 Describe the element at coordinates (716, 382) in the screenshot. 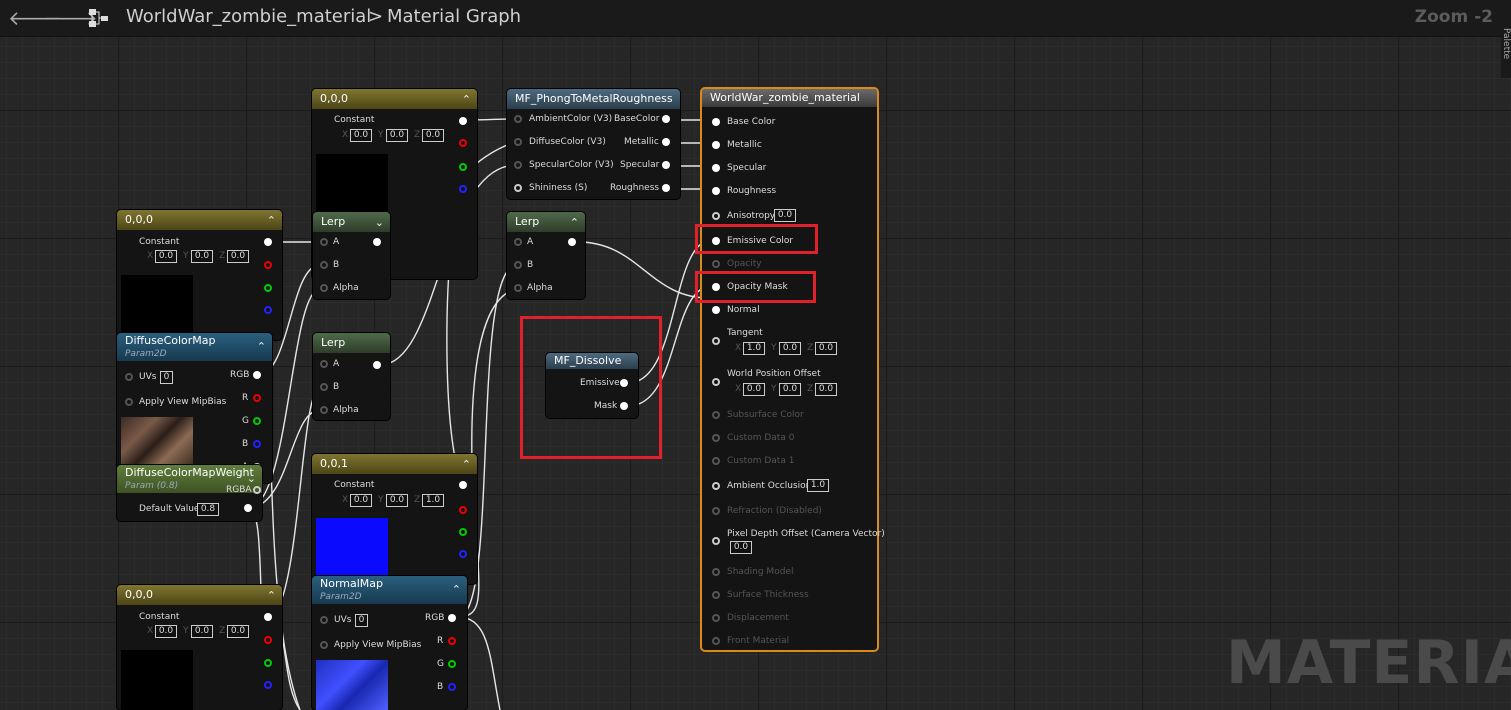

I see `input-pin-wpo` at that location.